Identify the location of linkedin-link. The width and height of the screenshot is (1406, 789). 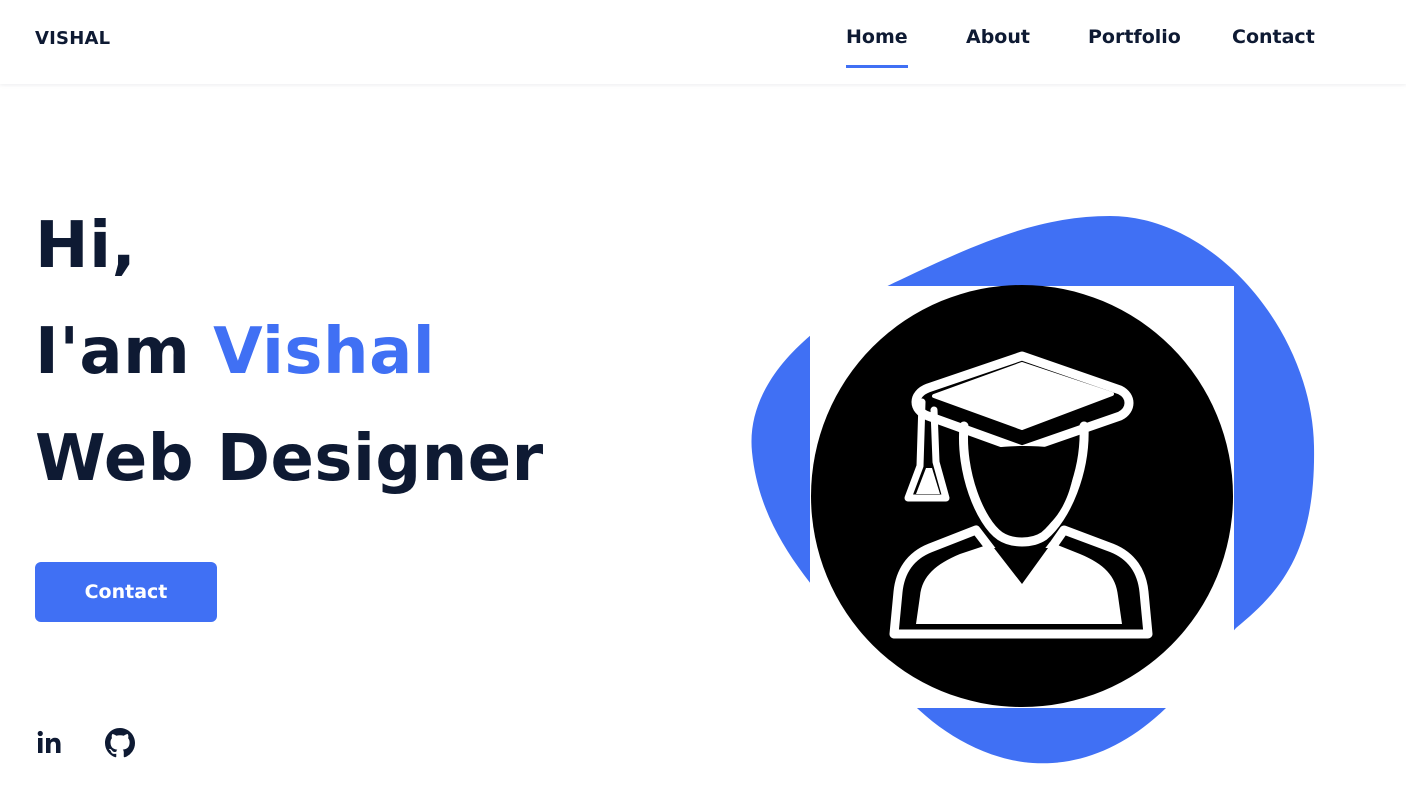
(50, 743).